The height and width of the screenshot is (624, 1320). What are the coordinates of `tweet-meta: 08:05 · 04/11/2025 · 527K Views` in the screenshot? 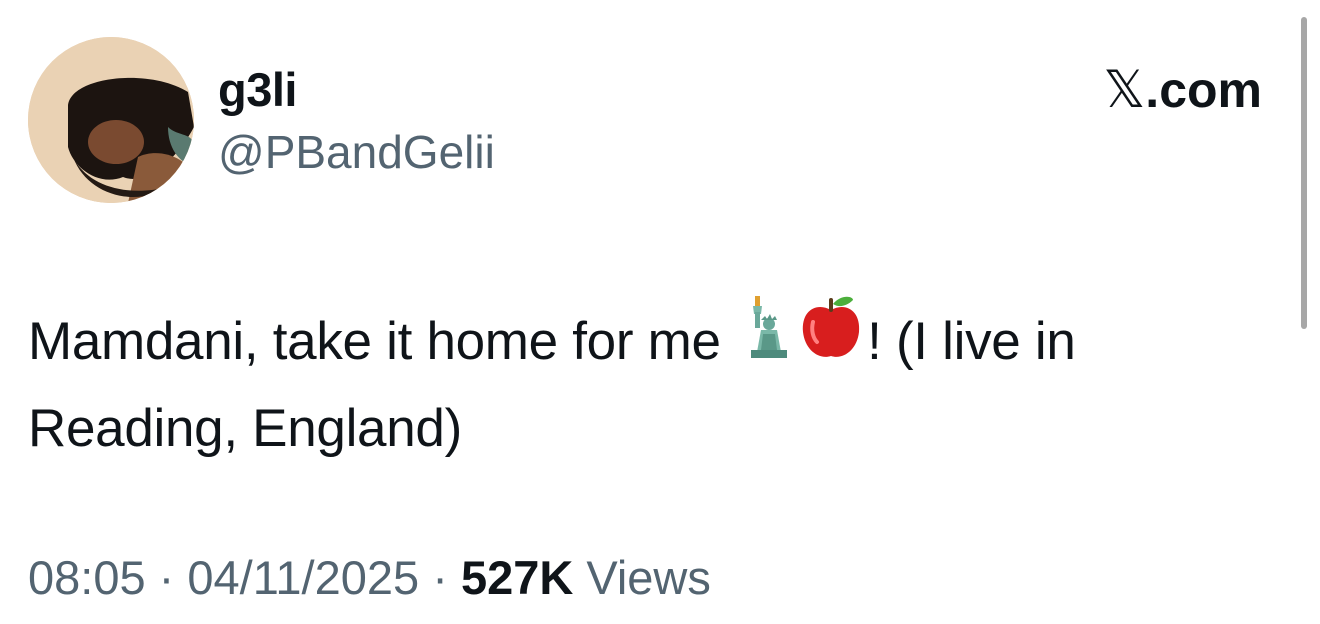 It's located at (369, 578).